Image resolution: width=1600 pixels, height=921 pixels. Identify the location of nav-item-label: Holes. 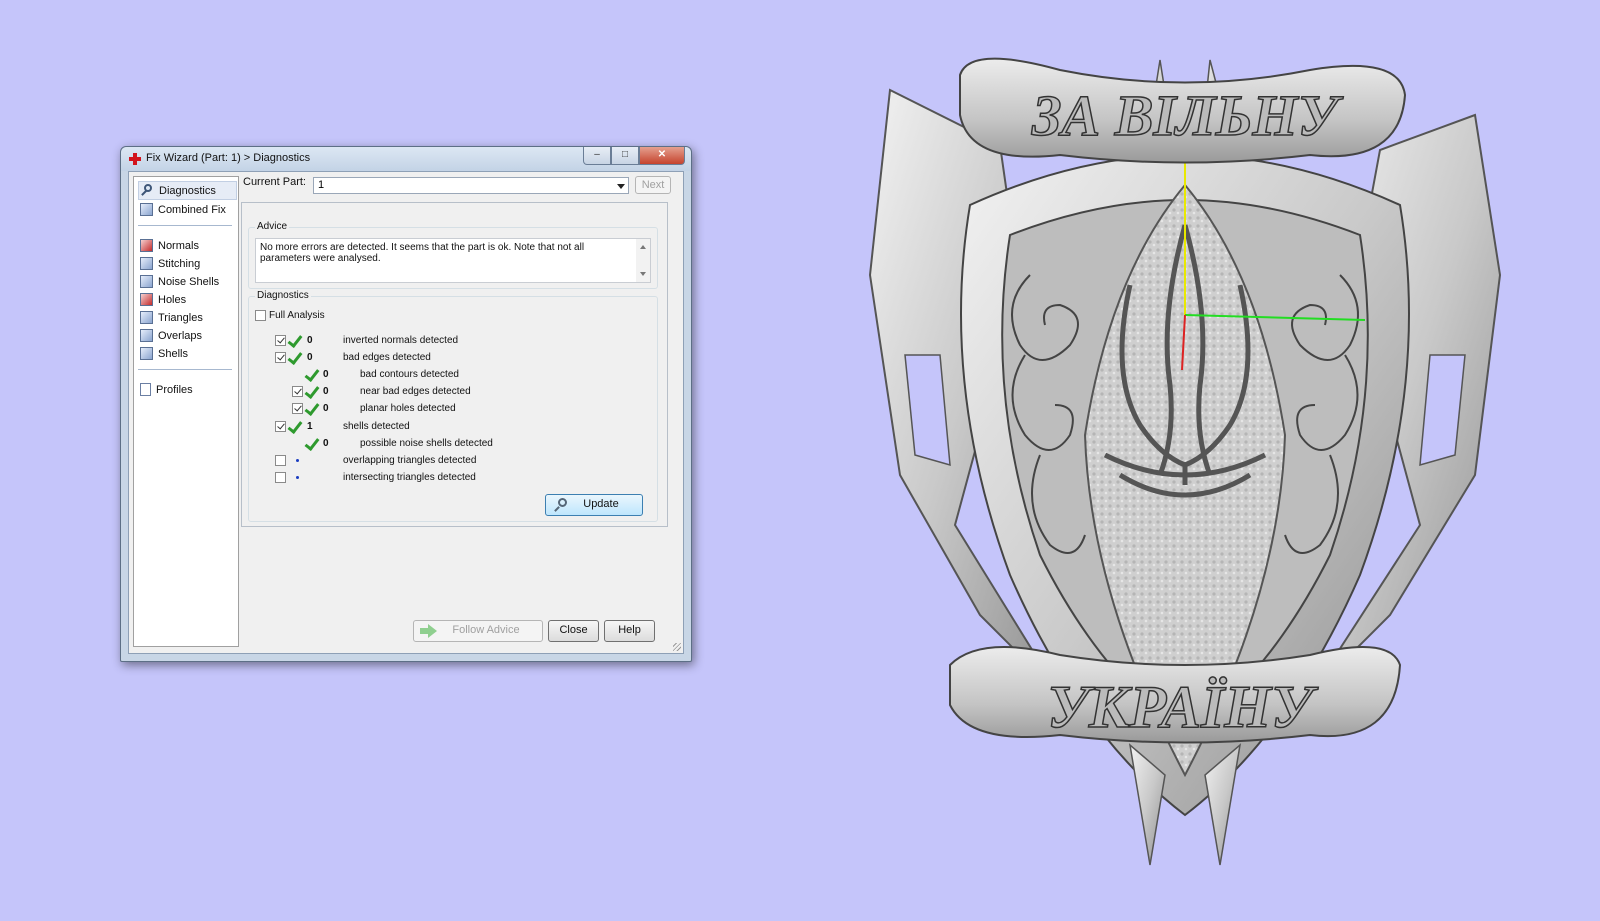
(172, 299).